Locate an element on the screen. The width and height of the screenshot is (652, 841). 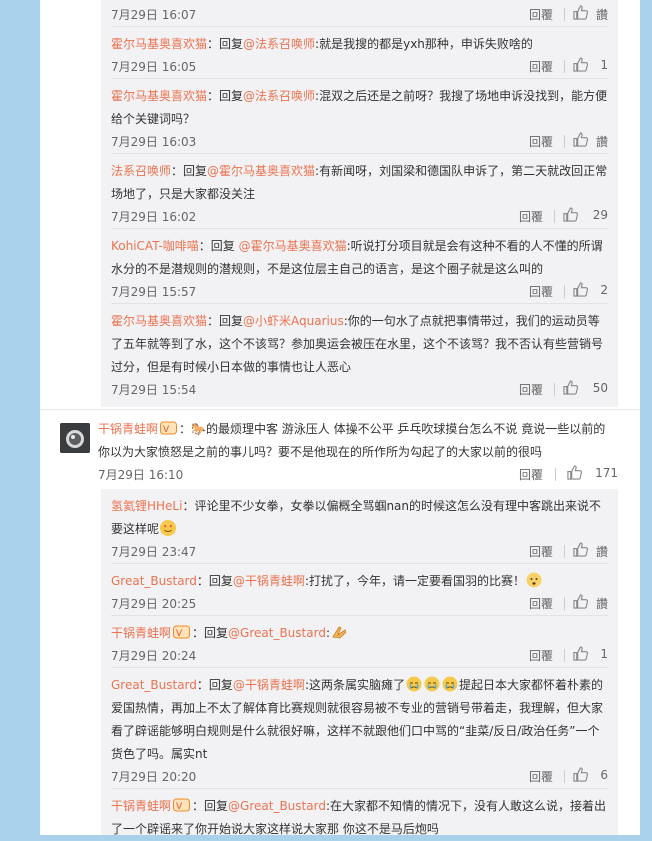
reply-text: 霍尔马基奥喜欢猫：回复@法系召唤师:就是我搜的都是yxh那种，申诉失败啥的 is located at coordinates (359, 44).